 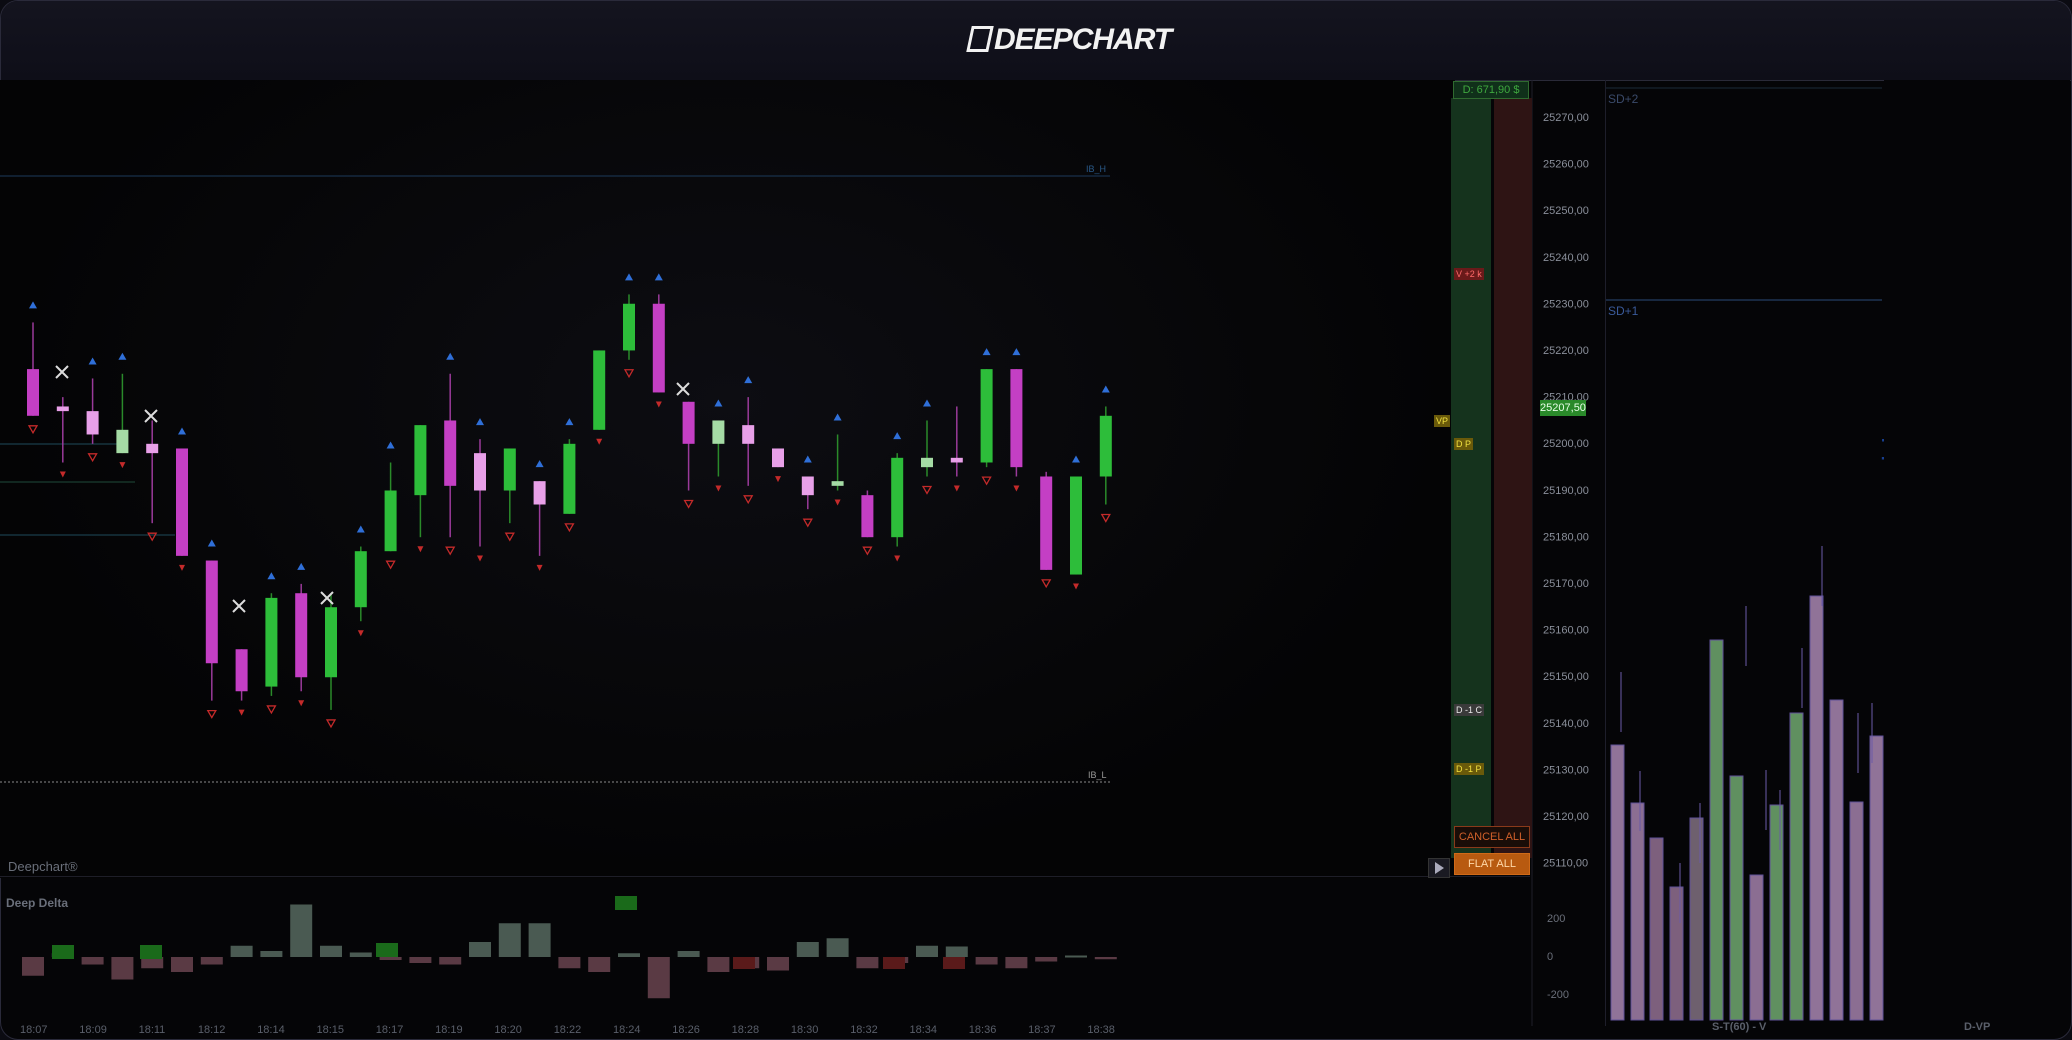 I want to click on dom-order-tag: D -1 P, so click(x=1469, y=769).